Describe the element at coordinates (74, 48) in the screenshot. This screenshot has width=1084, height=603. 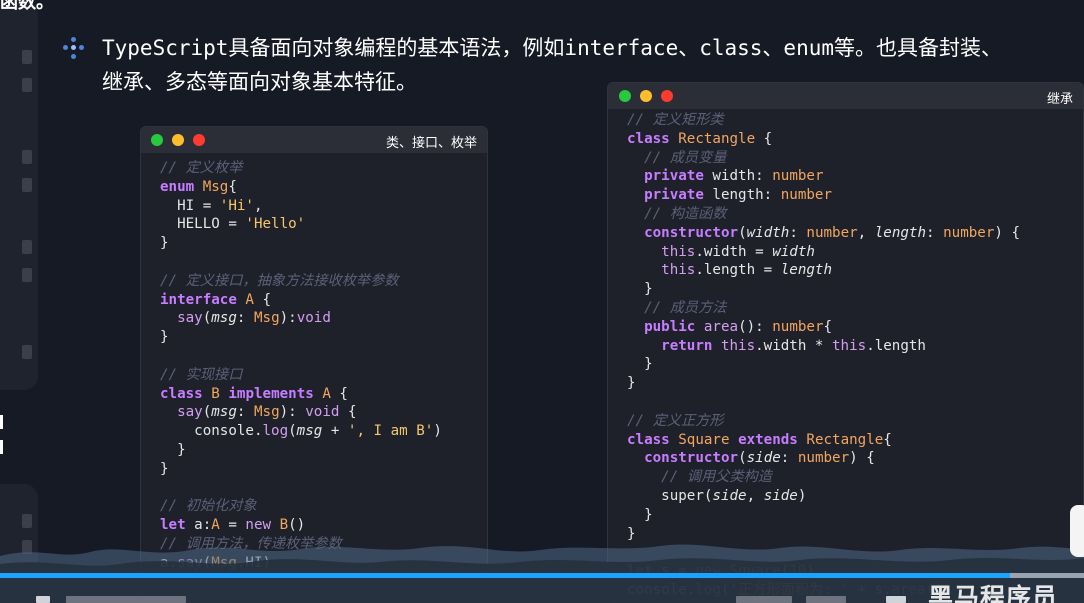
I see `sparkle-bullet-icon` at that location.